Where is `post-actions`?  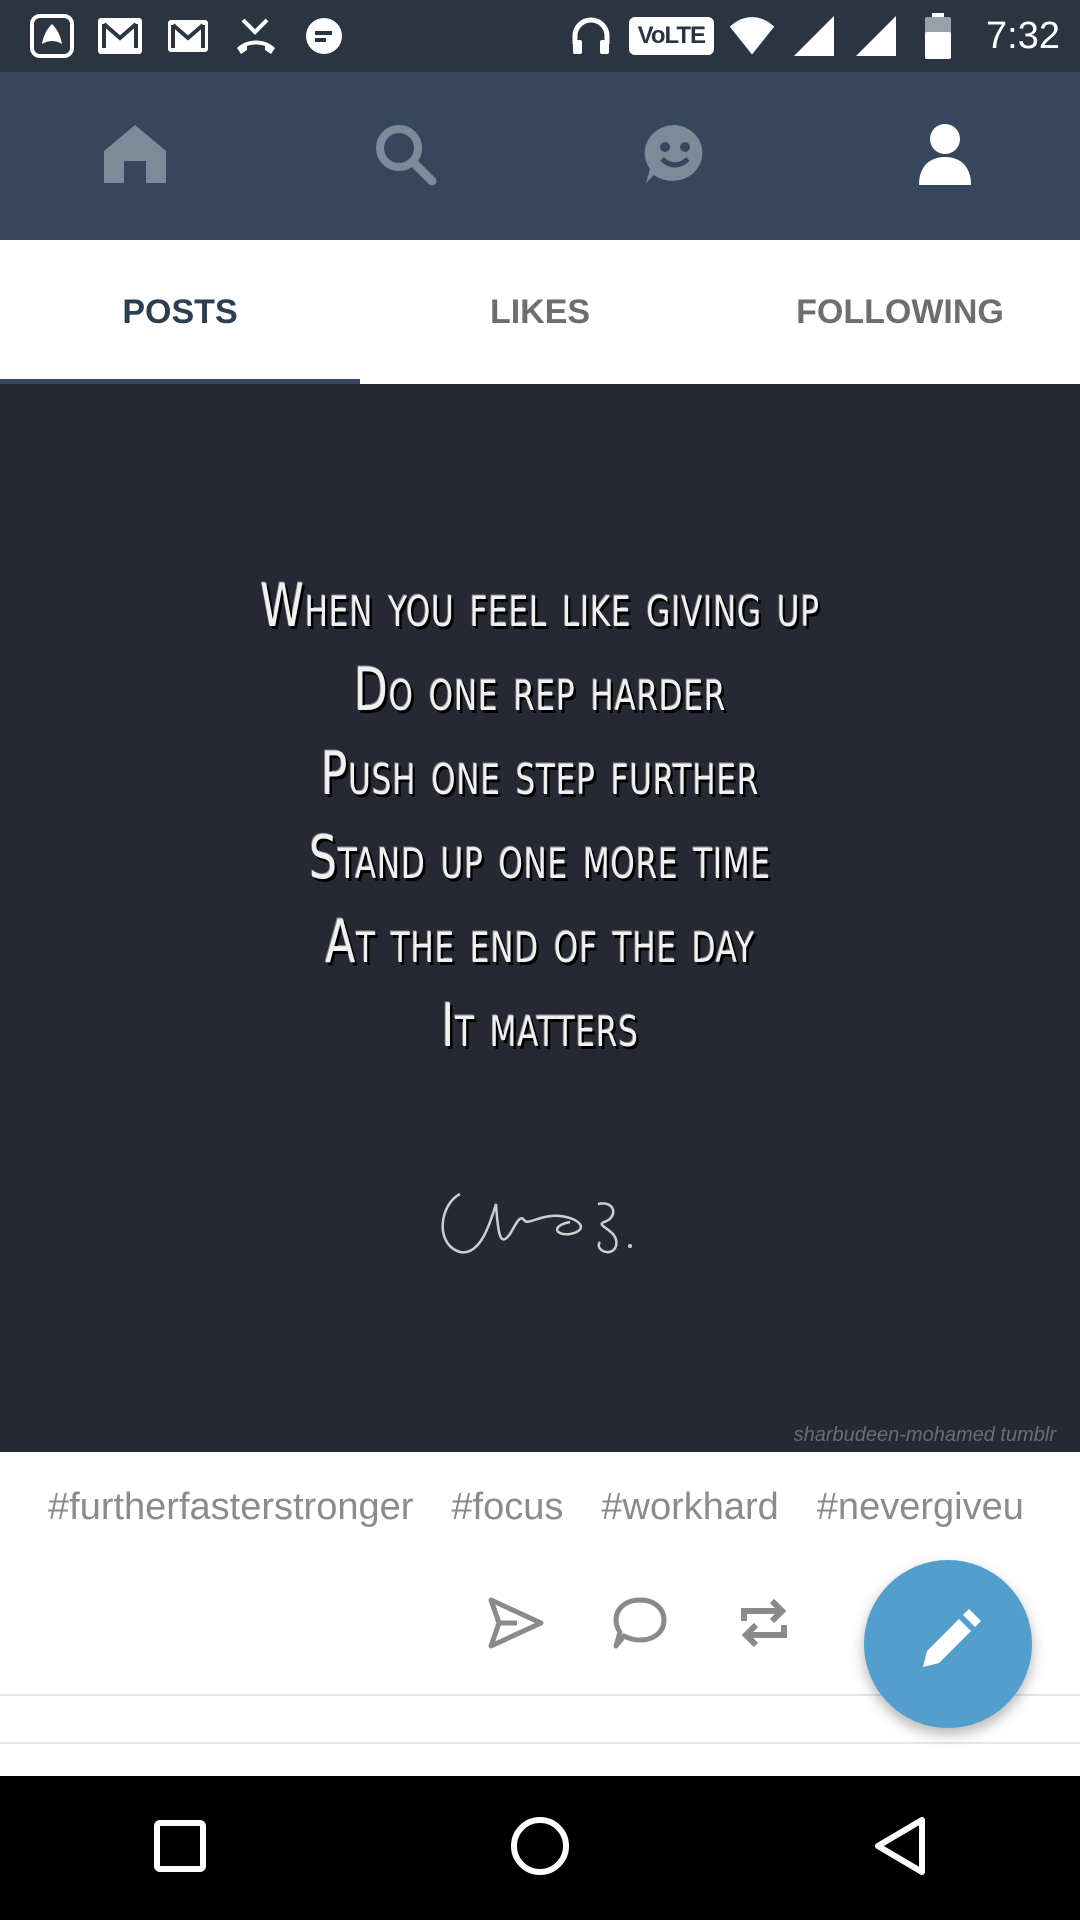
post-actions is located at coordinates (640, 1625).